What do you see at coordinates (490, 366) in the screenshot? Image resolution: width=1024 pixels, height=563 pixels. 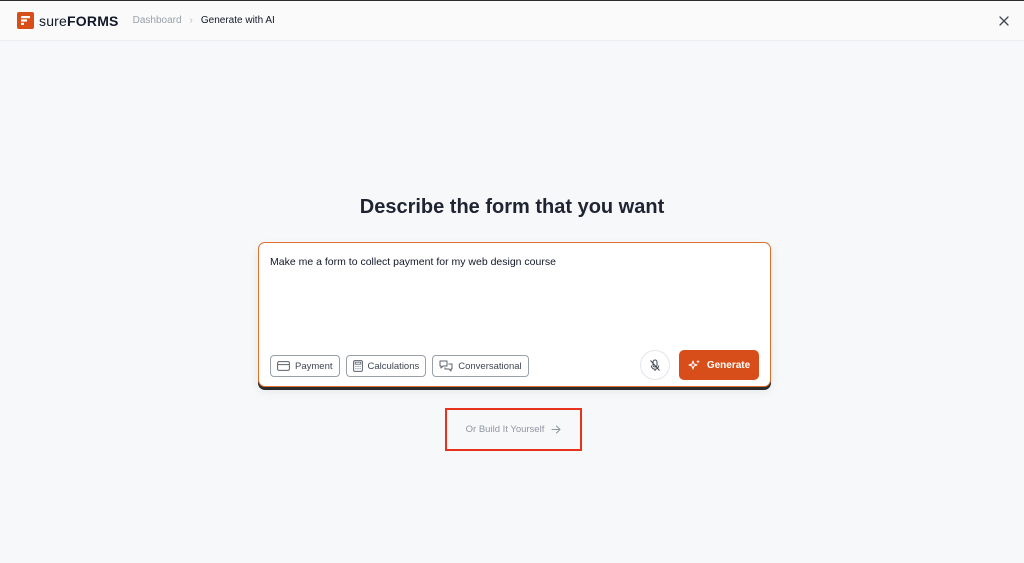 I see `chip-label: Conversational` at bounding box center [490, 366].